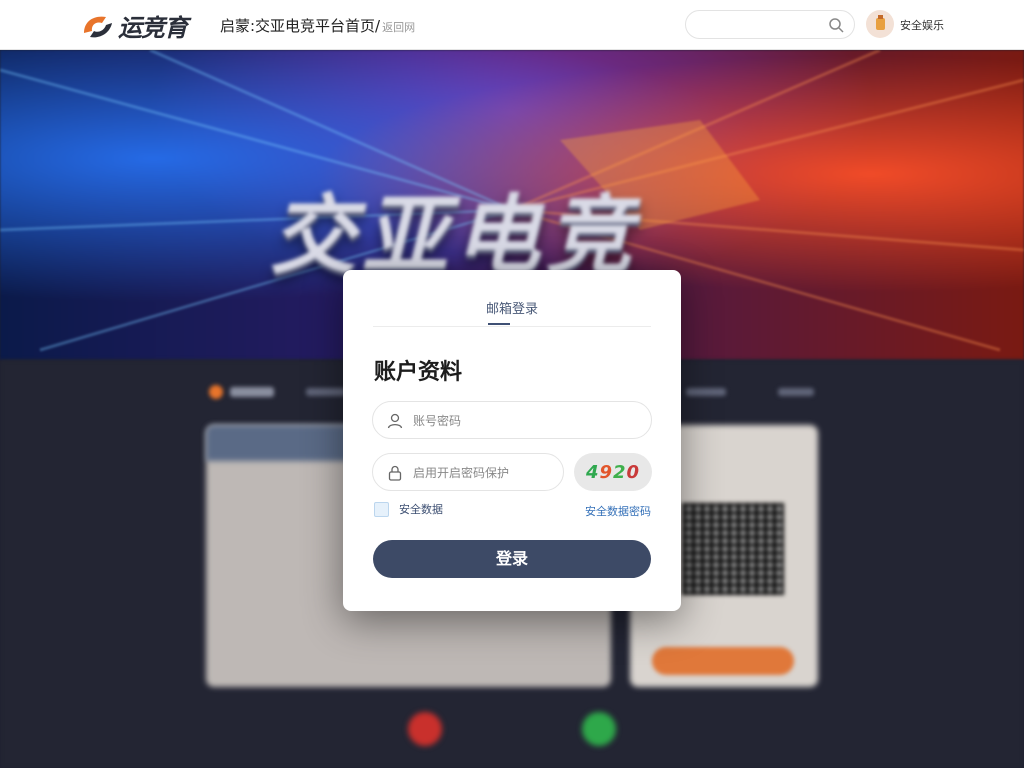 The width and height of the screenshot is (1024, 768). I want to click on password-field, so click(468, 472).